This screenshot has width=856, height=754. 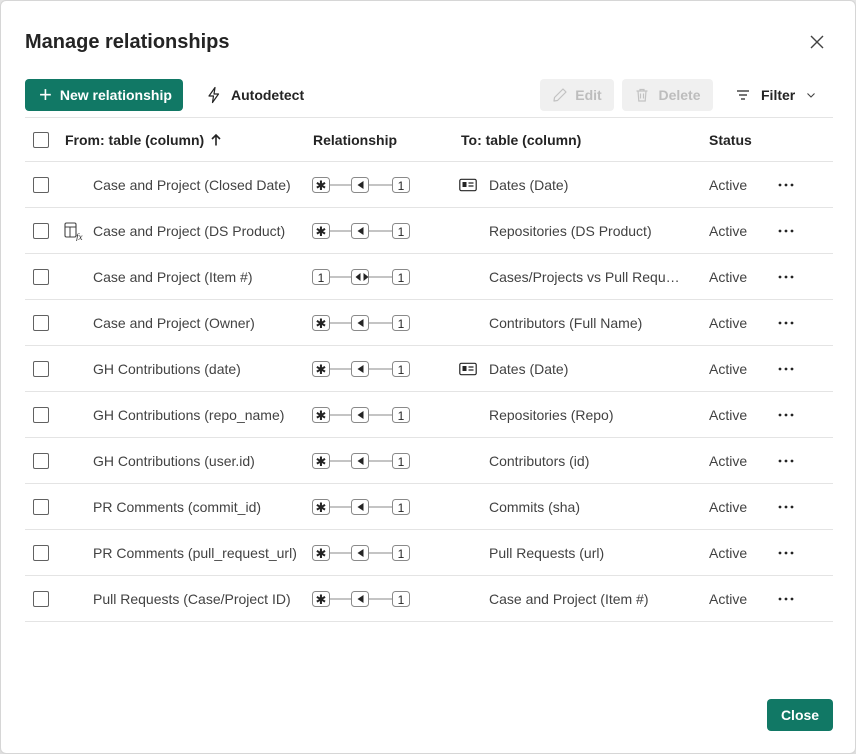 I want to click on new-relationship-label: New relationship, so click(x=115, y=95).